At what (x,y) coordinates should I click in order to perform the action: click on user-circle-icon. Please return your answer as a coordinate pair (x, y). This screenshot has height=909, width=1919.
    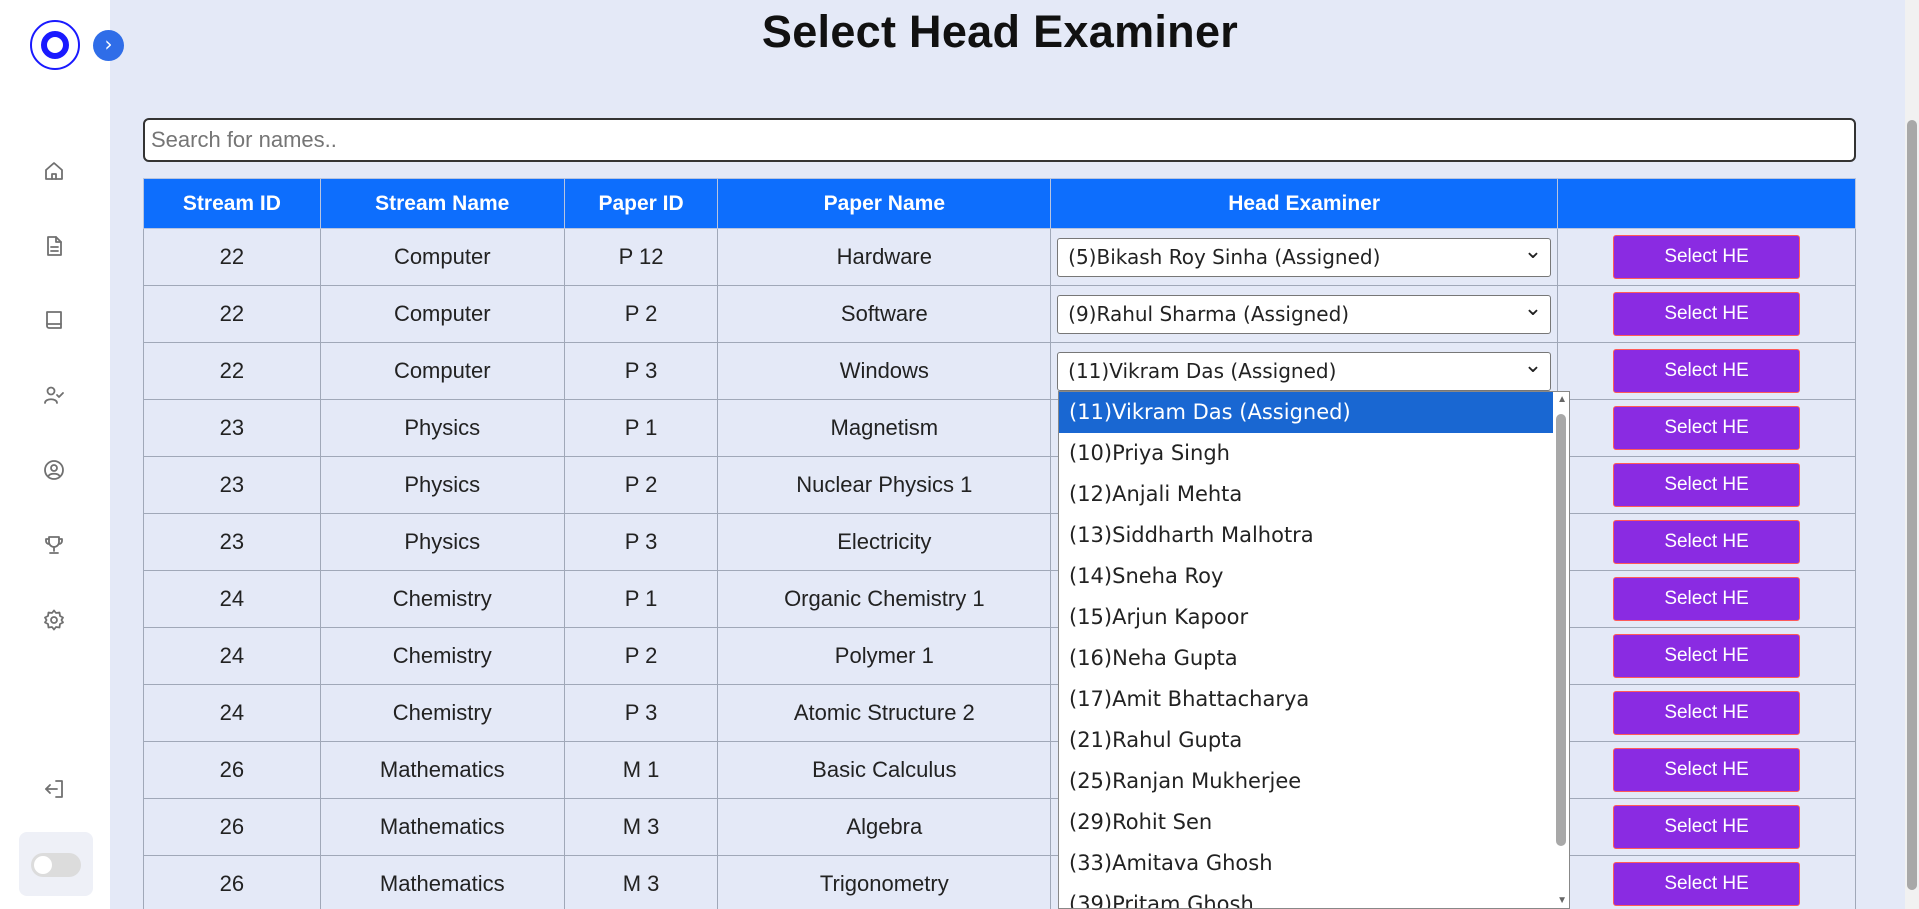
    Looking at the image, I should click on (54, 470).